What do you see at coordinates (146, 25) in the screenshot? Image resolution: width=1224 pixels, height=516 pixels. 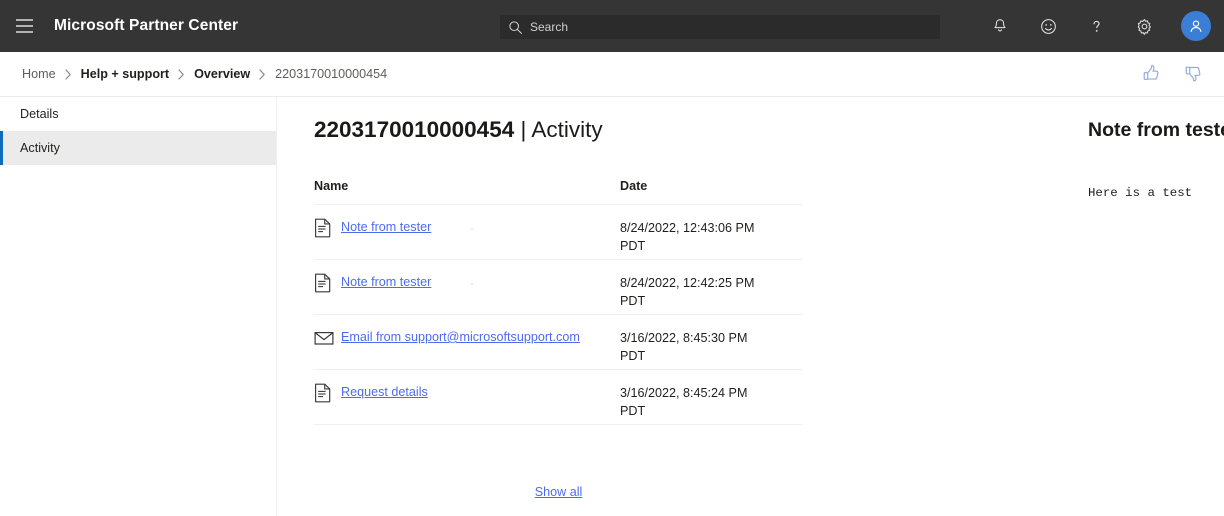 I see `app-brand-title: Microsoft Partner Center` at bounding box center [146, 25].